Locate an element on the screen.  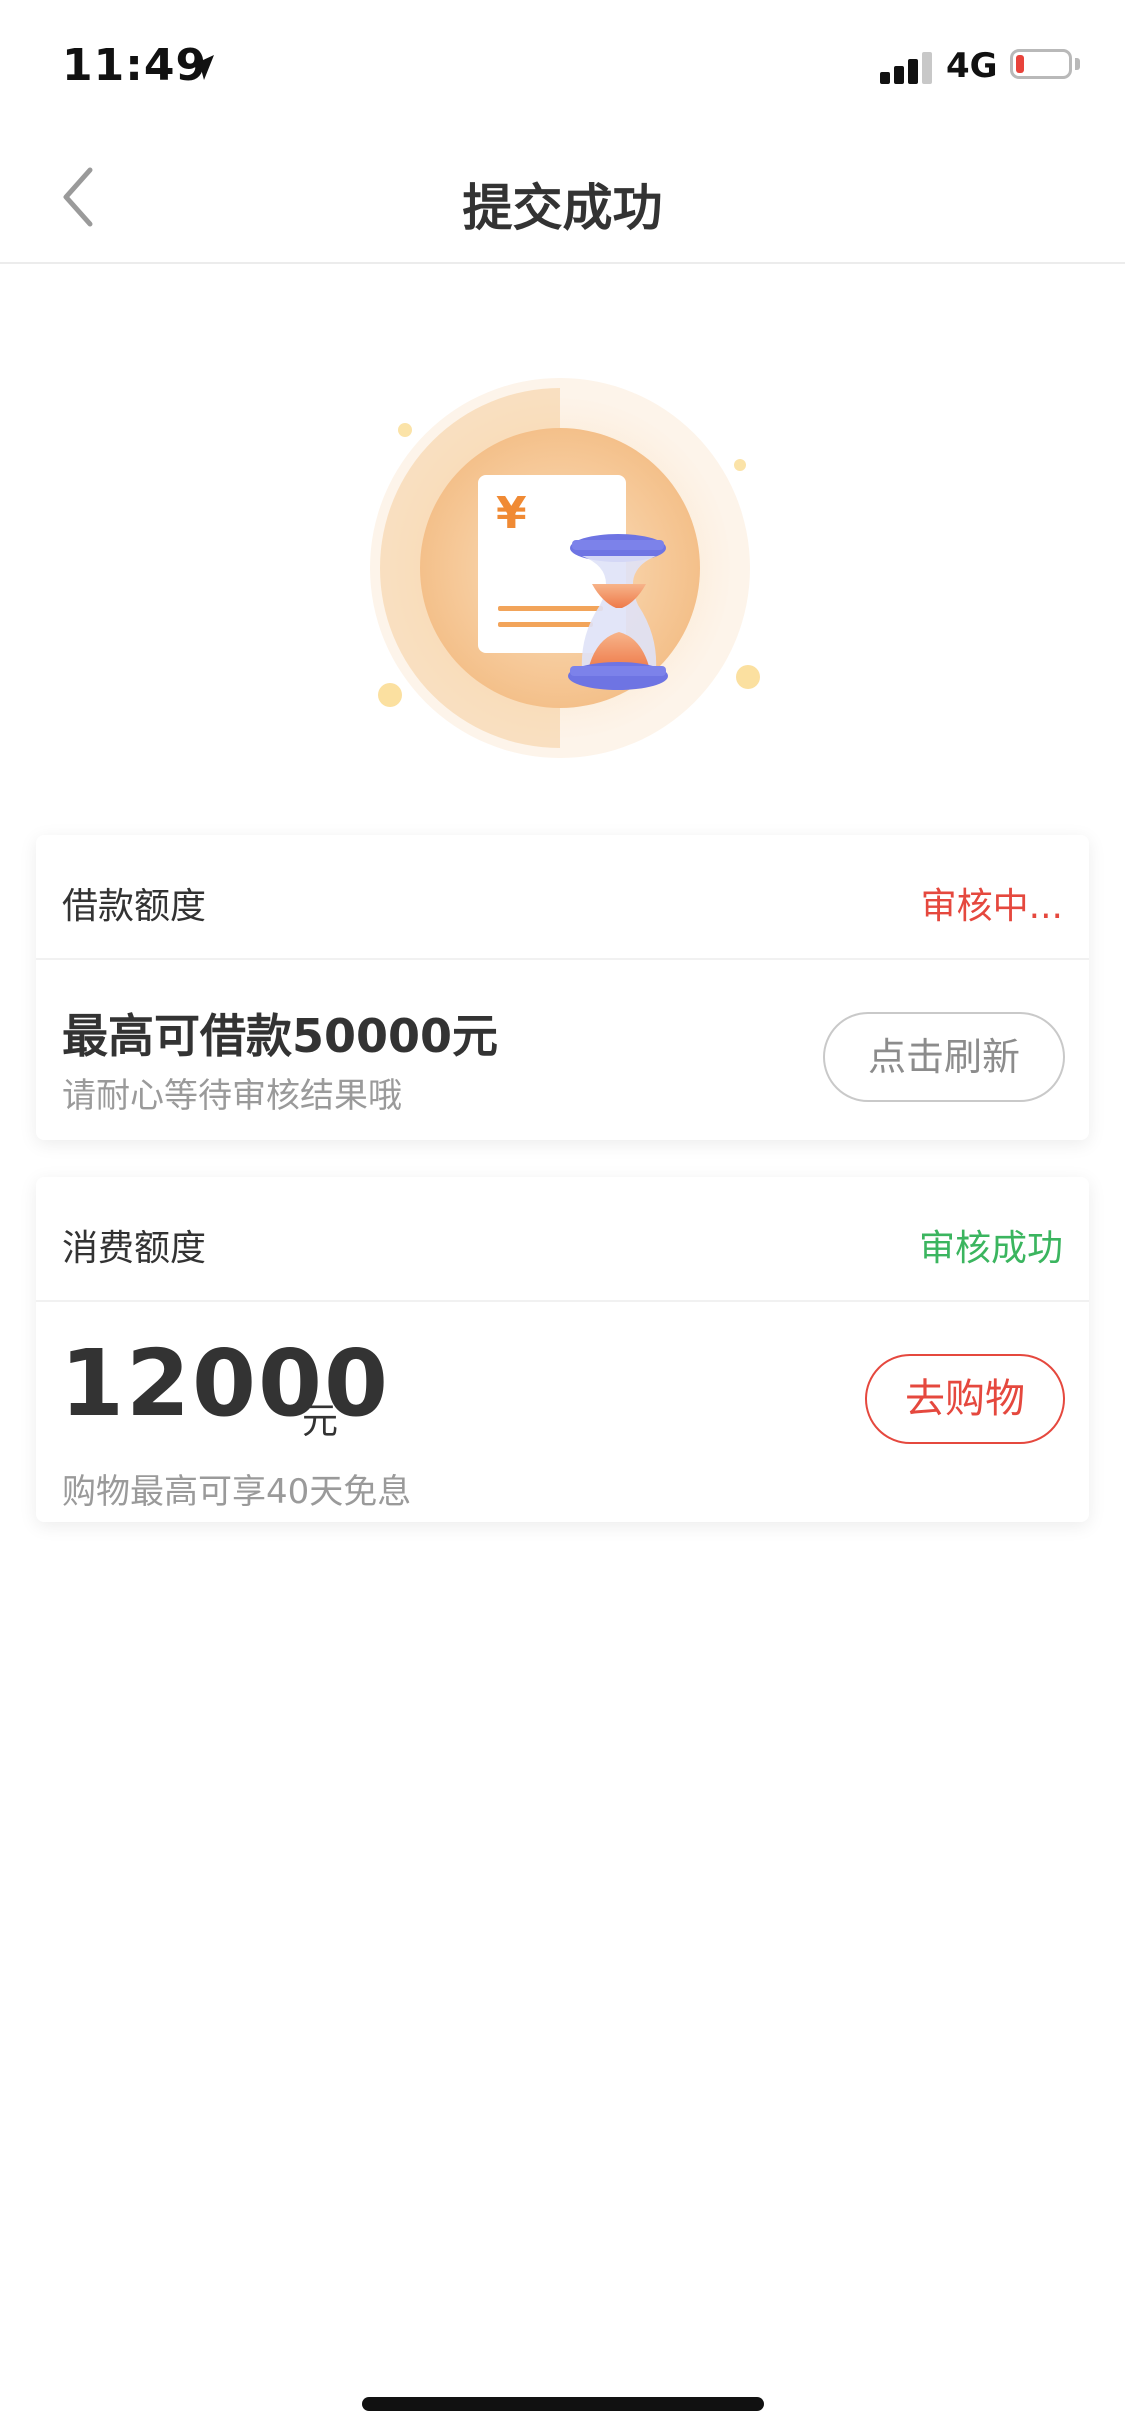
consume-quota-header: 消费额度 审核成功 is located at coordinates (562, 1239).